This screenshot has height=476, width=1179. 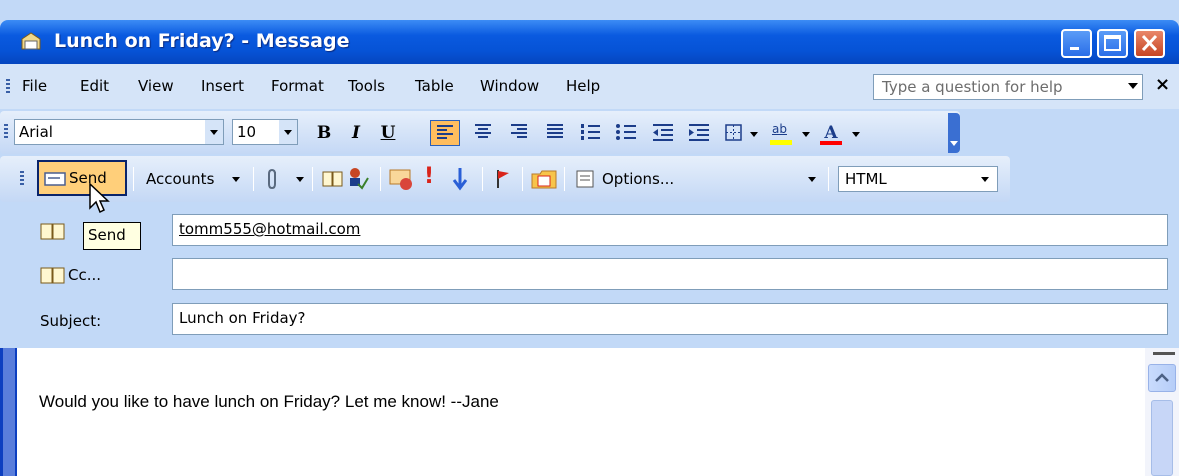 What do you see at coordinates (300, 179) in the screenshot?
I see `attach-dropdown-icon` at bounding box center [300, 179].